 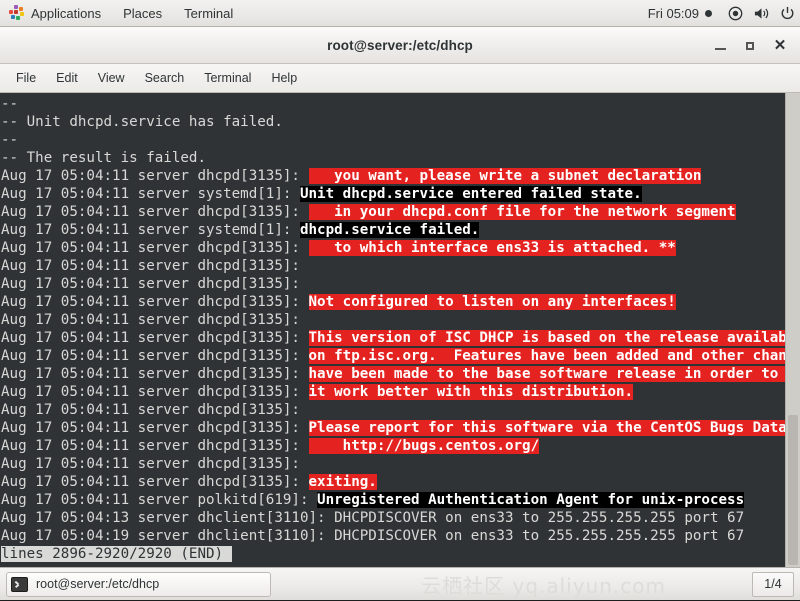 I want to click on terminal-segment: http://bugs.centos.org/, so click(x=424, y=446).